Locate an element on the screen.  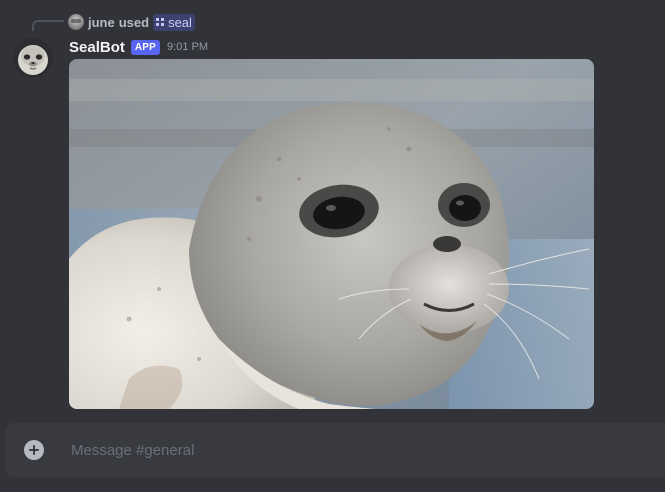
message-header: SealBot APP 9:01 PM is located at coordinates (138, 47).